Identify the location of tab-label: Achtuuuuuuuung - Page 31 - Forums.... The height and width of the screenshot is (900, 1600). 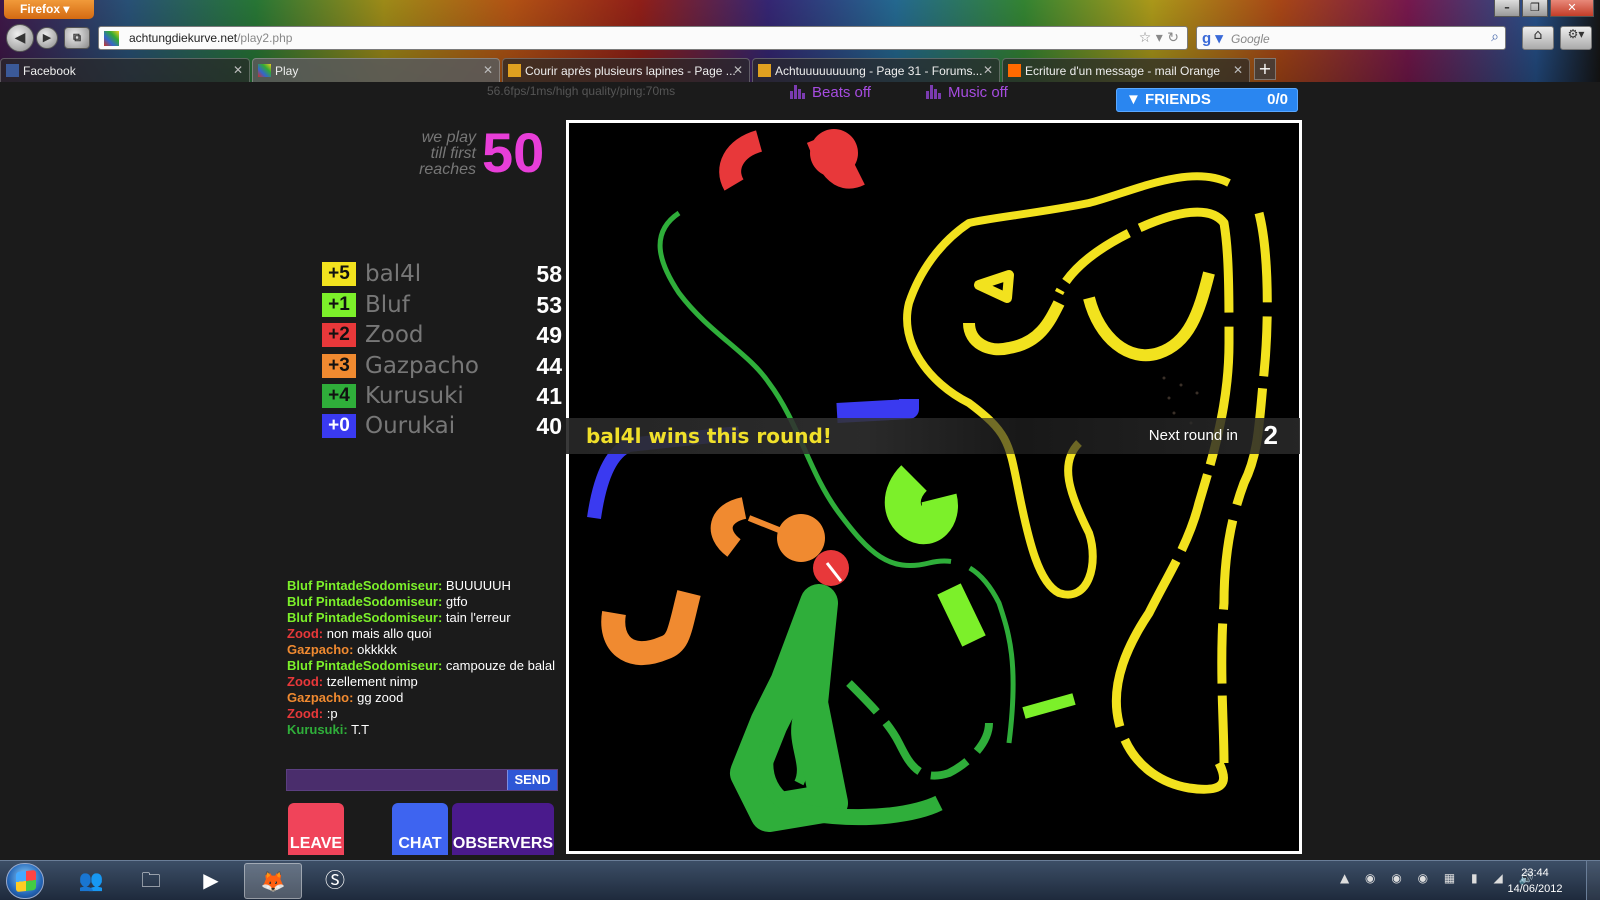
(879, 71).